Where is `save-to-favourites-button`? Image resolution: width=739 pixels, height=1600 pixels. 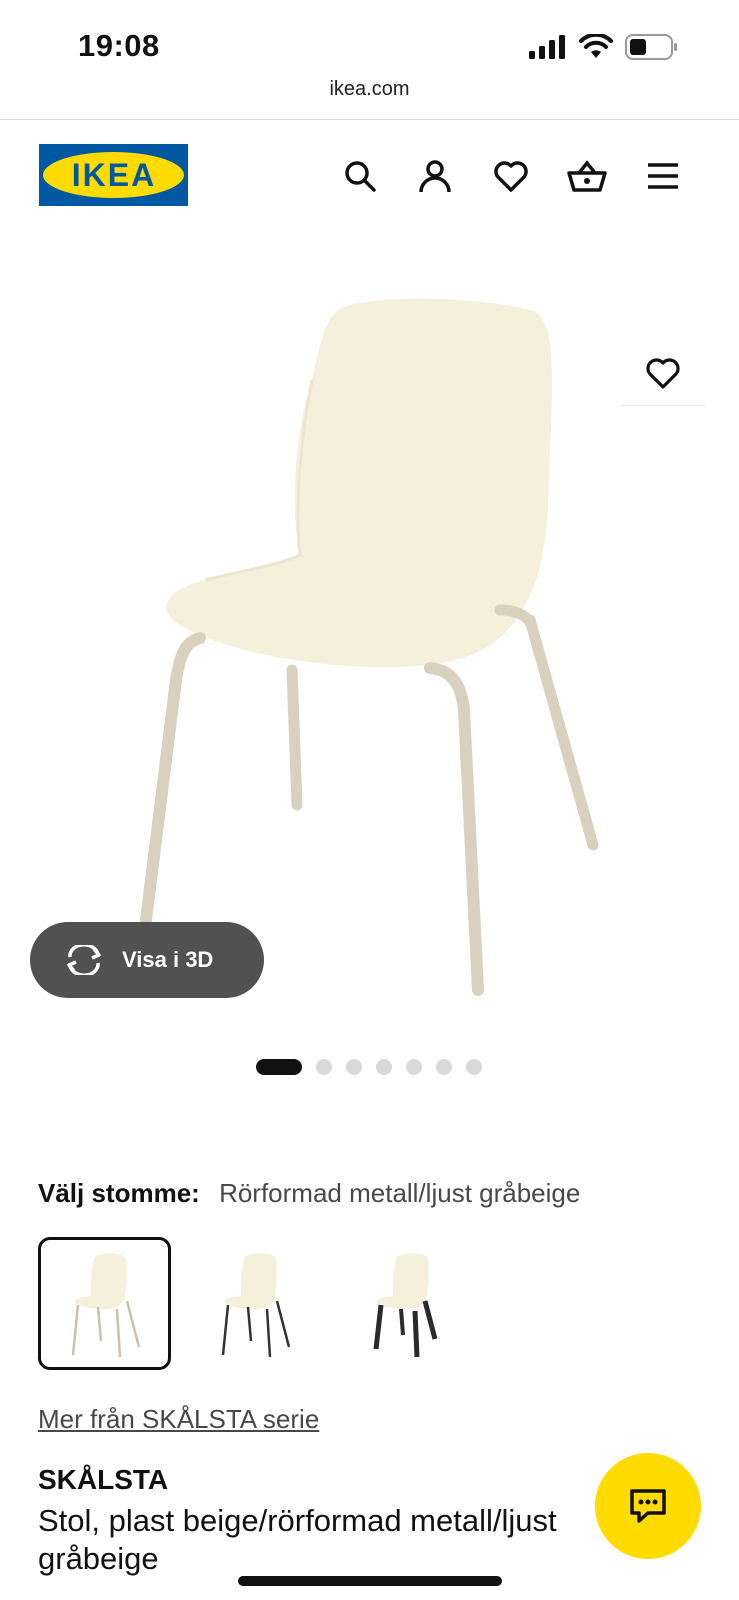
save-to-favourites-button is located at coordinates (663, 373).